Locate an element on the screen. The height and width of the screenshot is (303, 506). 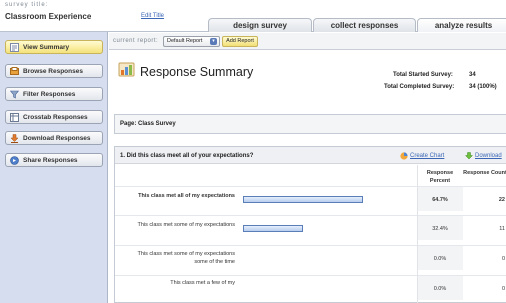
row-percent: 32.4% is located at coordinates (440, 229).